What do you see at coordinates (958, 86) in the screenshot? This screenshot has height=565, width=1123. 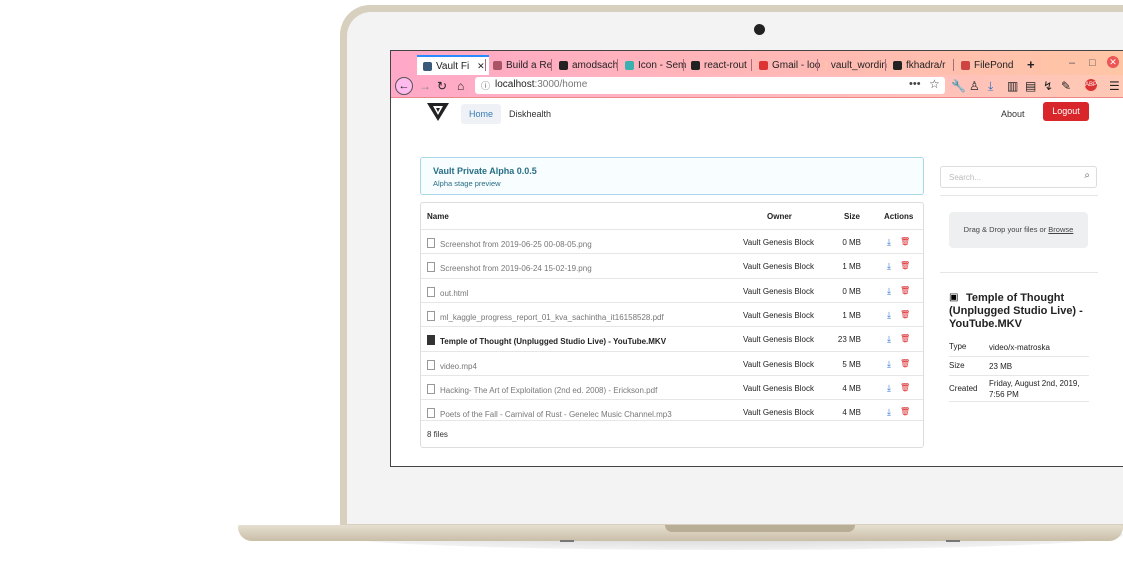 I see `wrench-icon: 🔧` at bounding box center [958, 86].